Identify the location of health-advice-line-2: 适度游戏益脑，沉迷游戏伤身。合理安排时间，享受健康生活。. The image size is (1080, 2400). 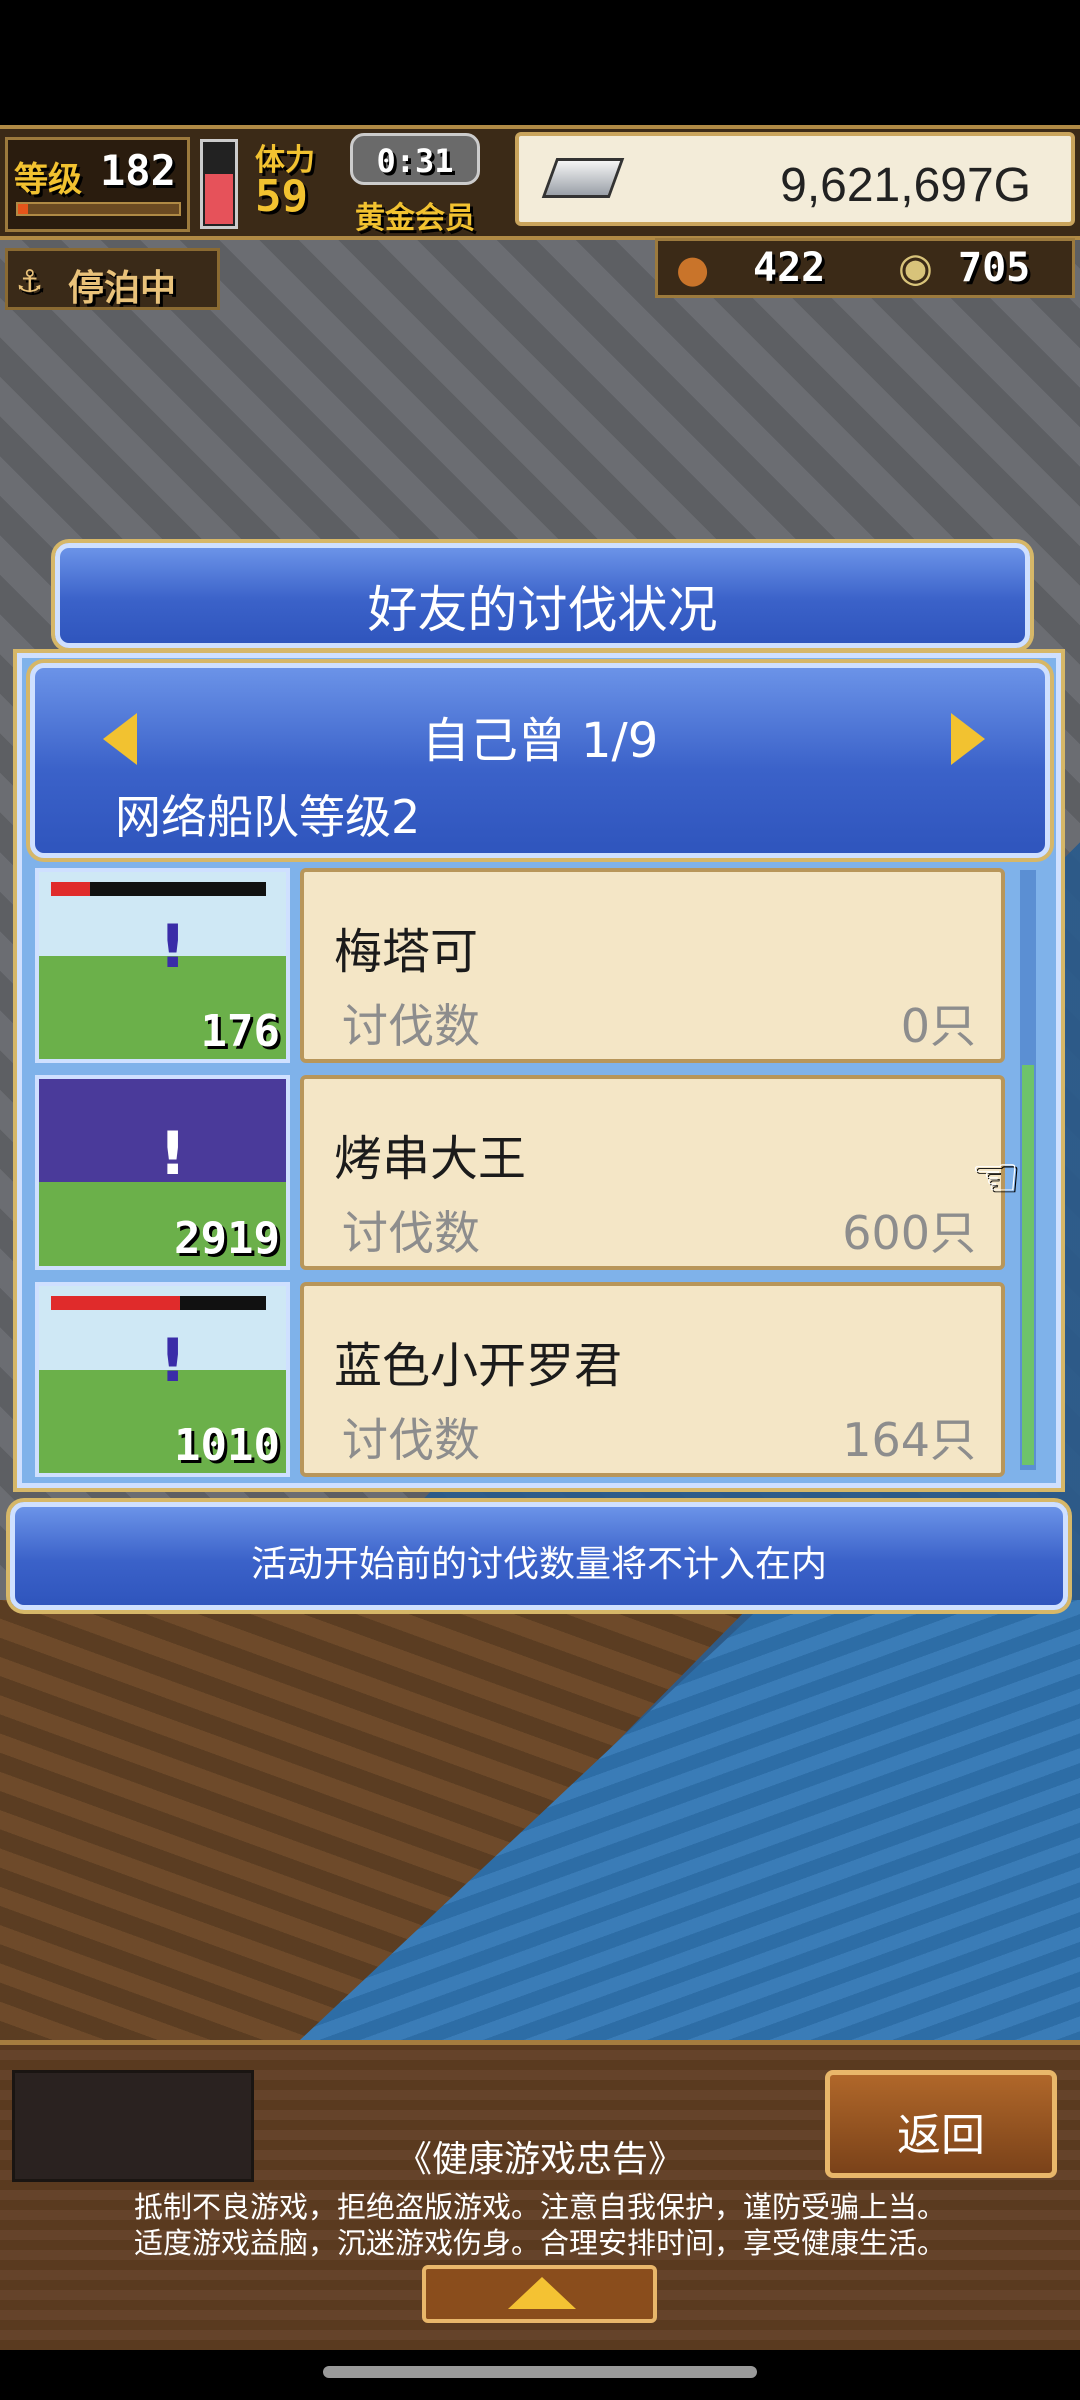
(539, 2243).